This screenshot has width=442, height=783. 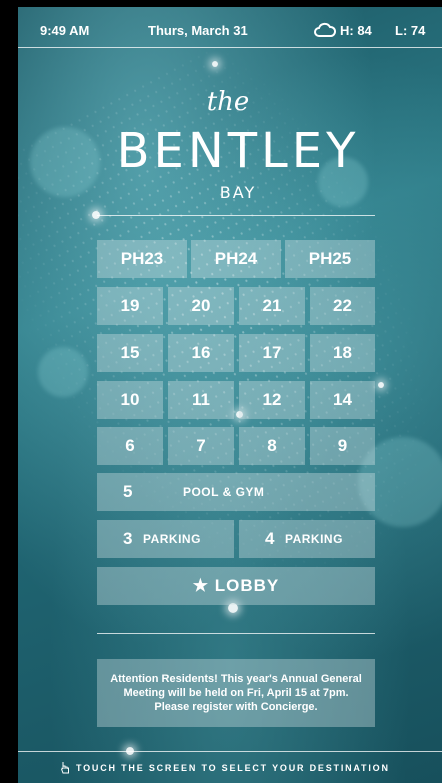 I want to click on logo-name: BENTLEY, so click(x=238, y=151).